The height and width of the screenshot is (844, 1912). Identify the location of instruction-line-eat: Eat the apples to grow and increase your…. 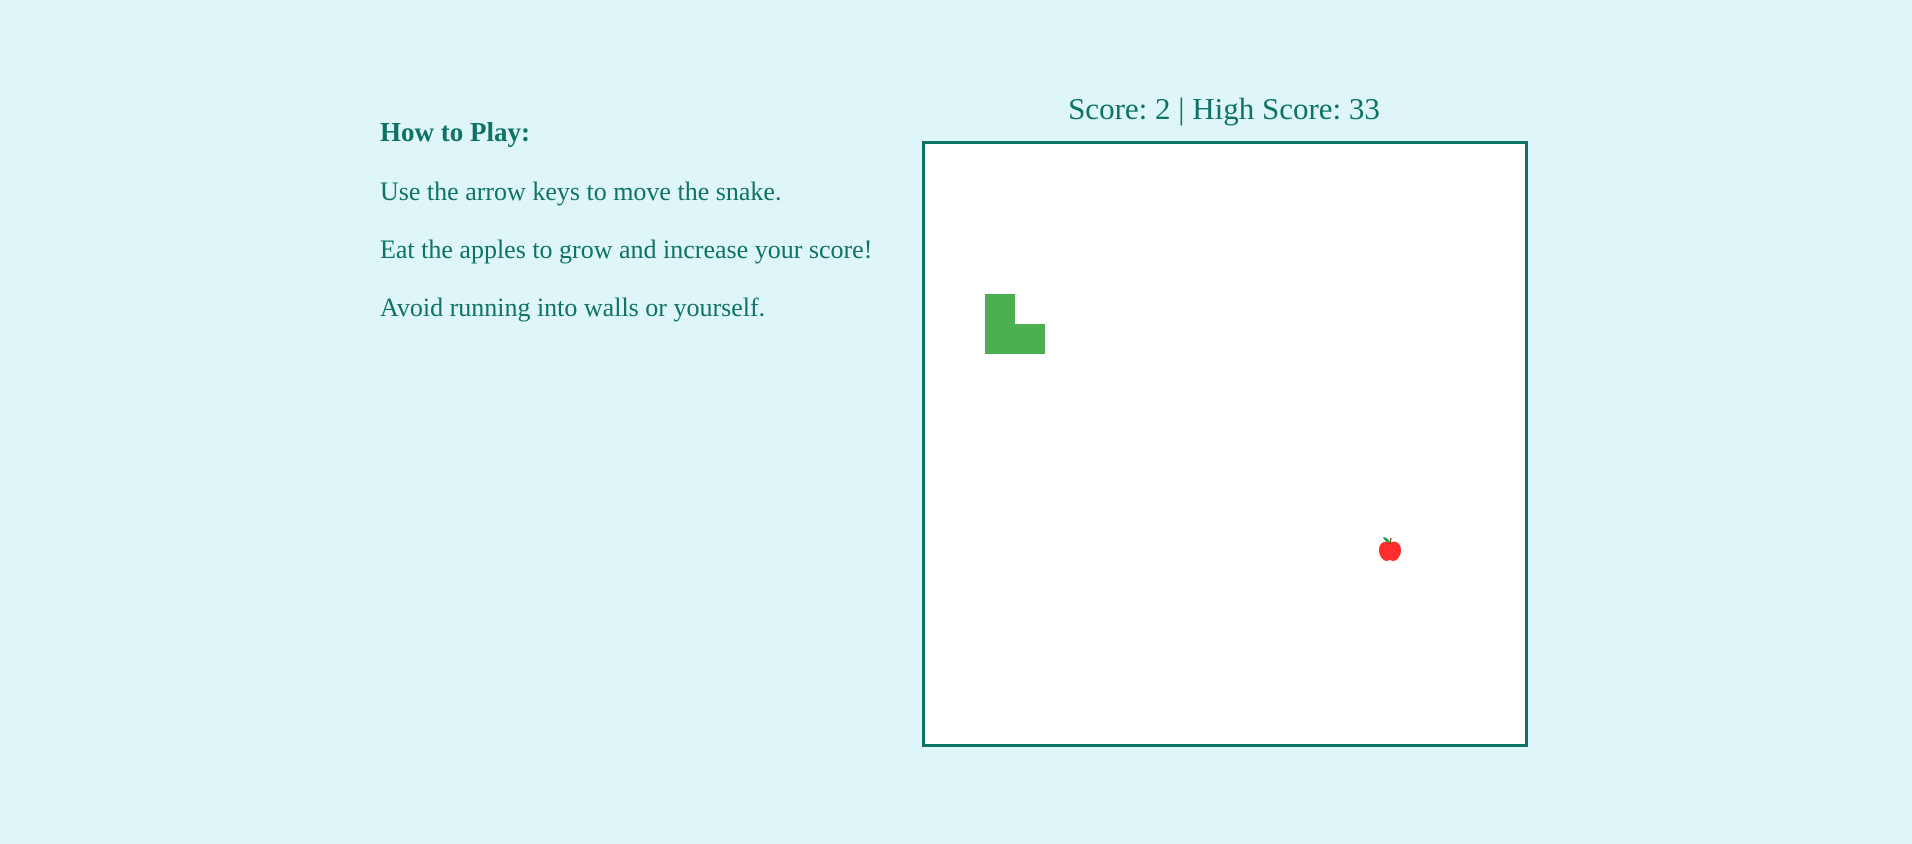
(626, 249).